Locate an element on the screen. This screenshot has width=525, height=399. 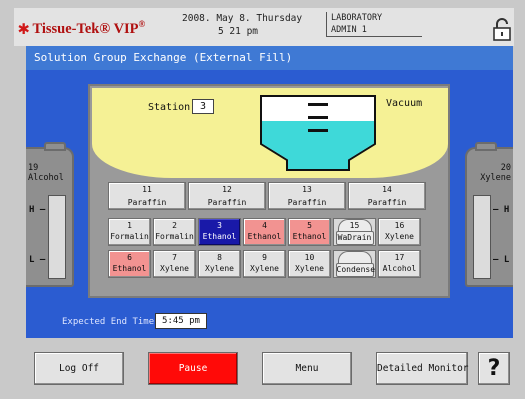
bottle-19: 19 Alcohol H – L – is located at coordinates (50, 214).